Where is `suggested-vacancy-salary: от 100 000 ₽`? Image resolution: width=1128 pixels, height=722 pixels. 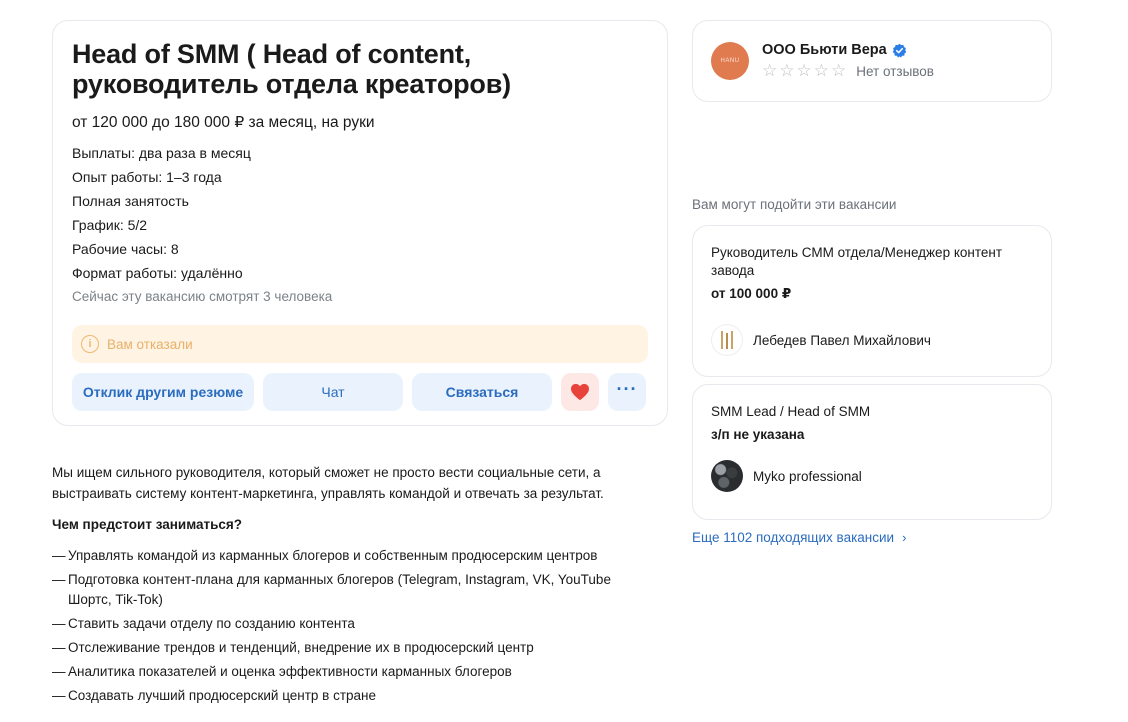
suggested-vacancy-salary: от 100 000 ₽ is located at coordinates (751, 293).